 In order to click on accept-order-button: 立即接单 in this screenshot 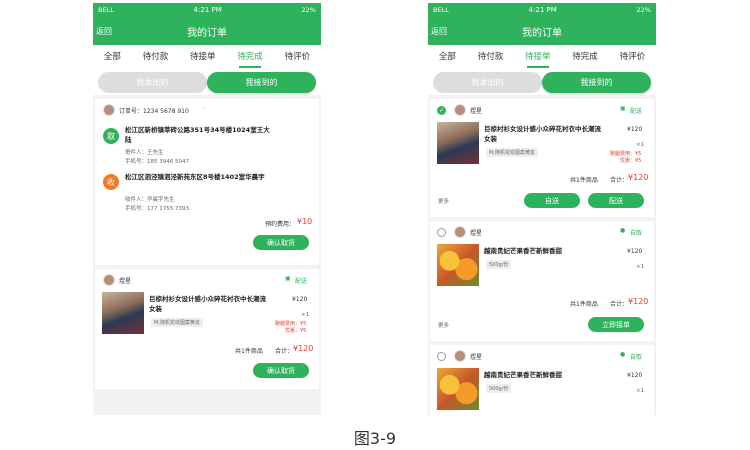, I will do `click(616, 324)`.